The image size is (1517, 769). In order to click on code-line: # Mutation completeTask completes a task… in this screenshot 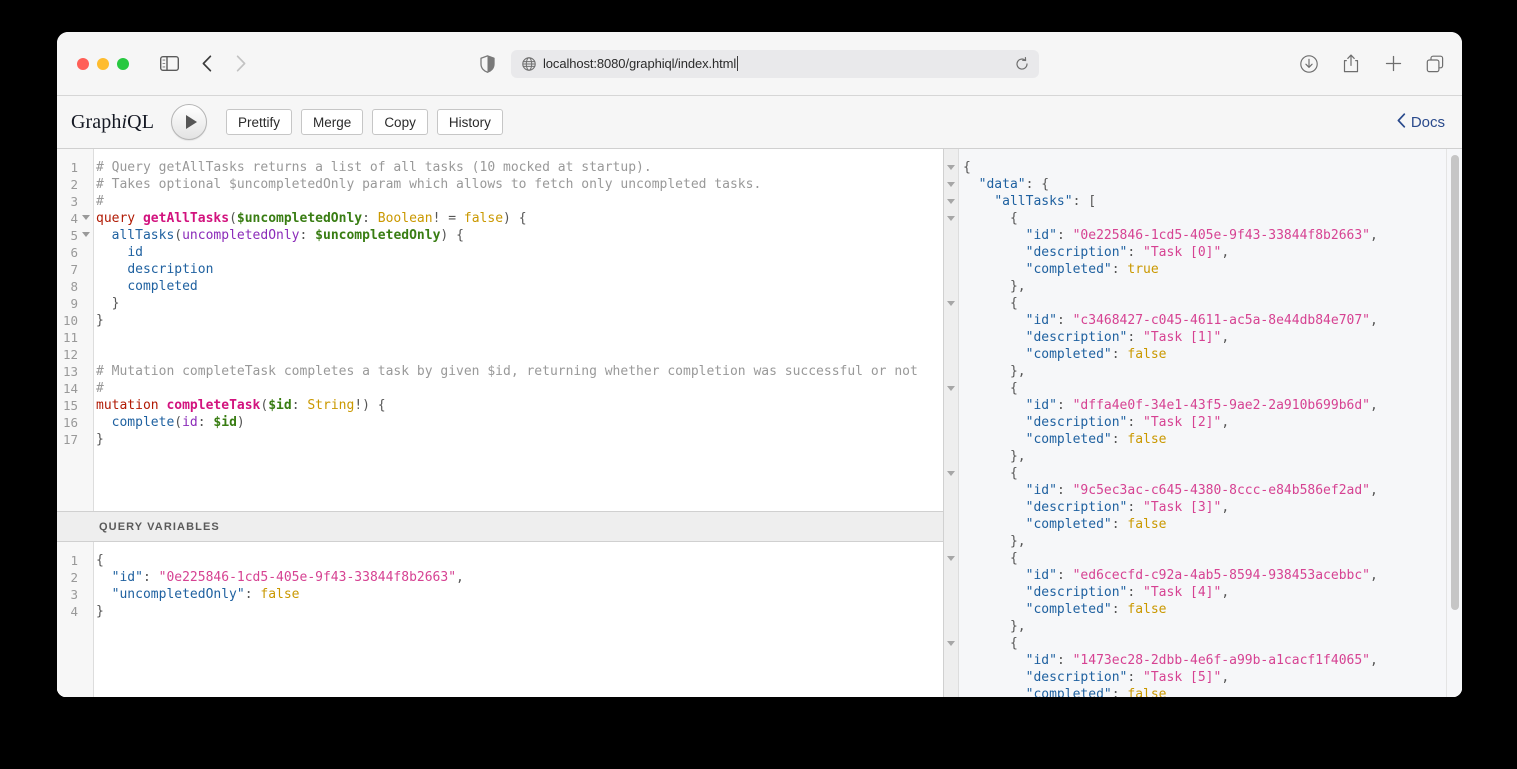, I will do `click(507, 371)`.